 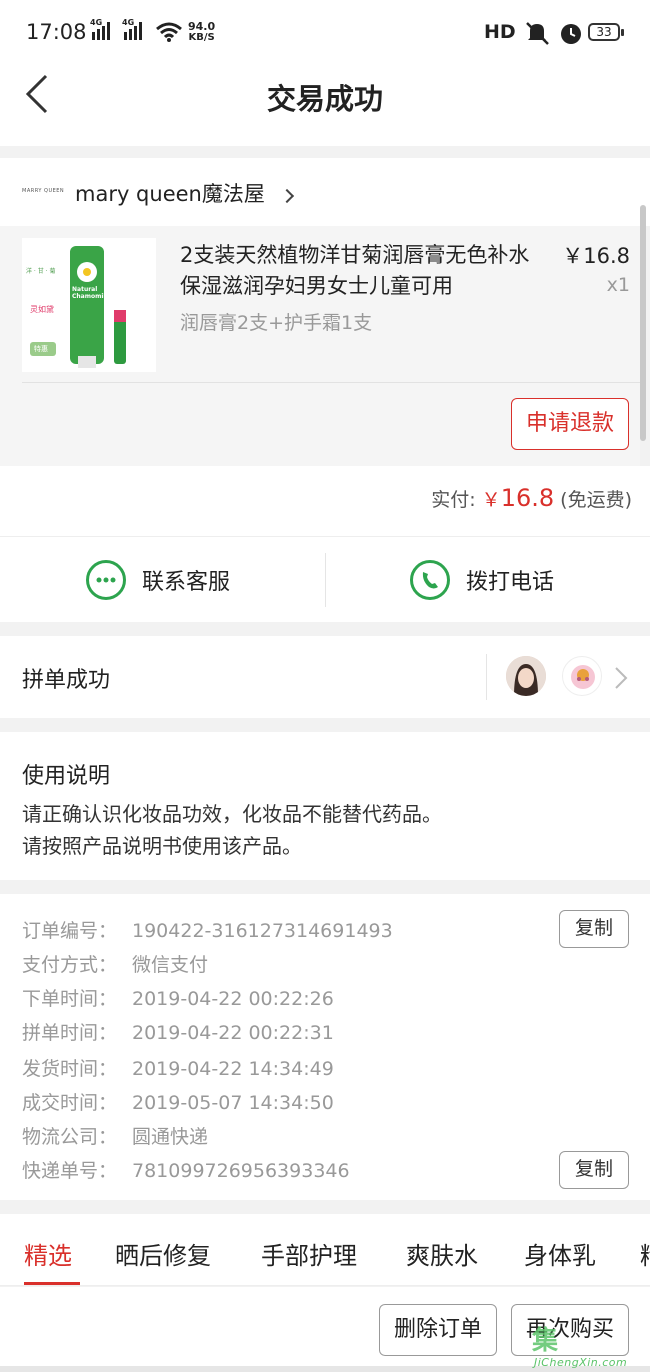 I want to click on tracking-number: 781099726956393346, so click(x=241, y=1171).